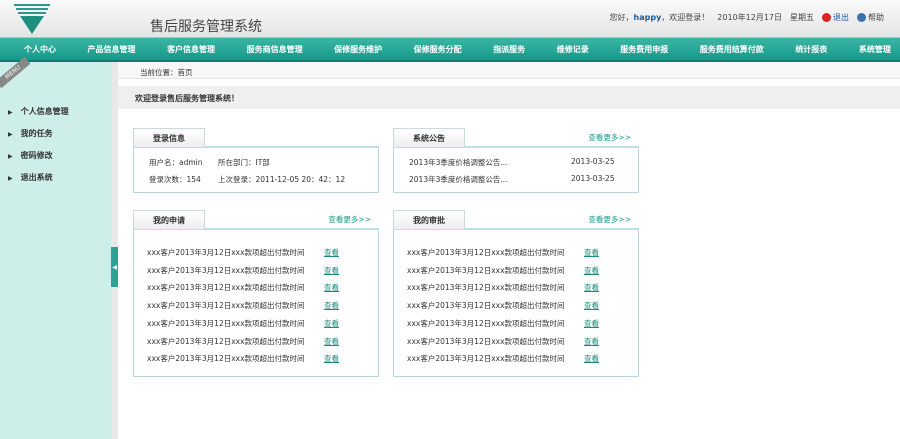 The width and height of the screenshot is (900, 439). I want to click on nav-item: 产品信息管理, so click(112, 49).